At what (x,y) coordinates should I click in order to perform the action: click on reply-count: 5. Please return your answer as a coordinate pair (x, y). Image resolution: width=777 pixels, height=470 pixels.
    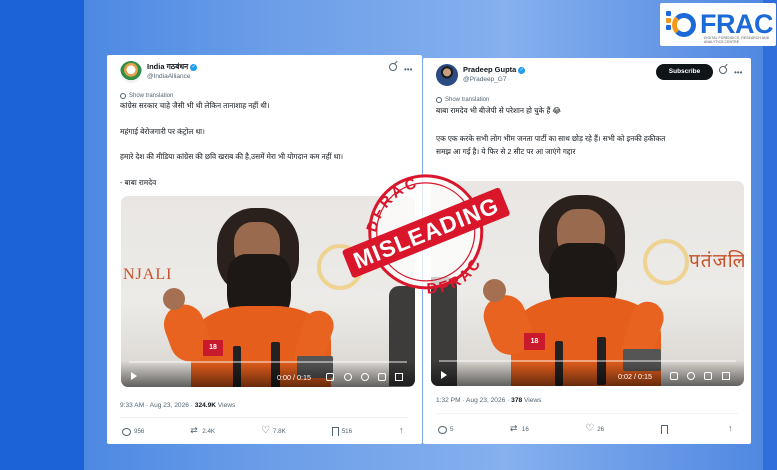
    Looking at the image, I should click on (452, 429).